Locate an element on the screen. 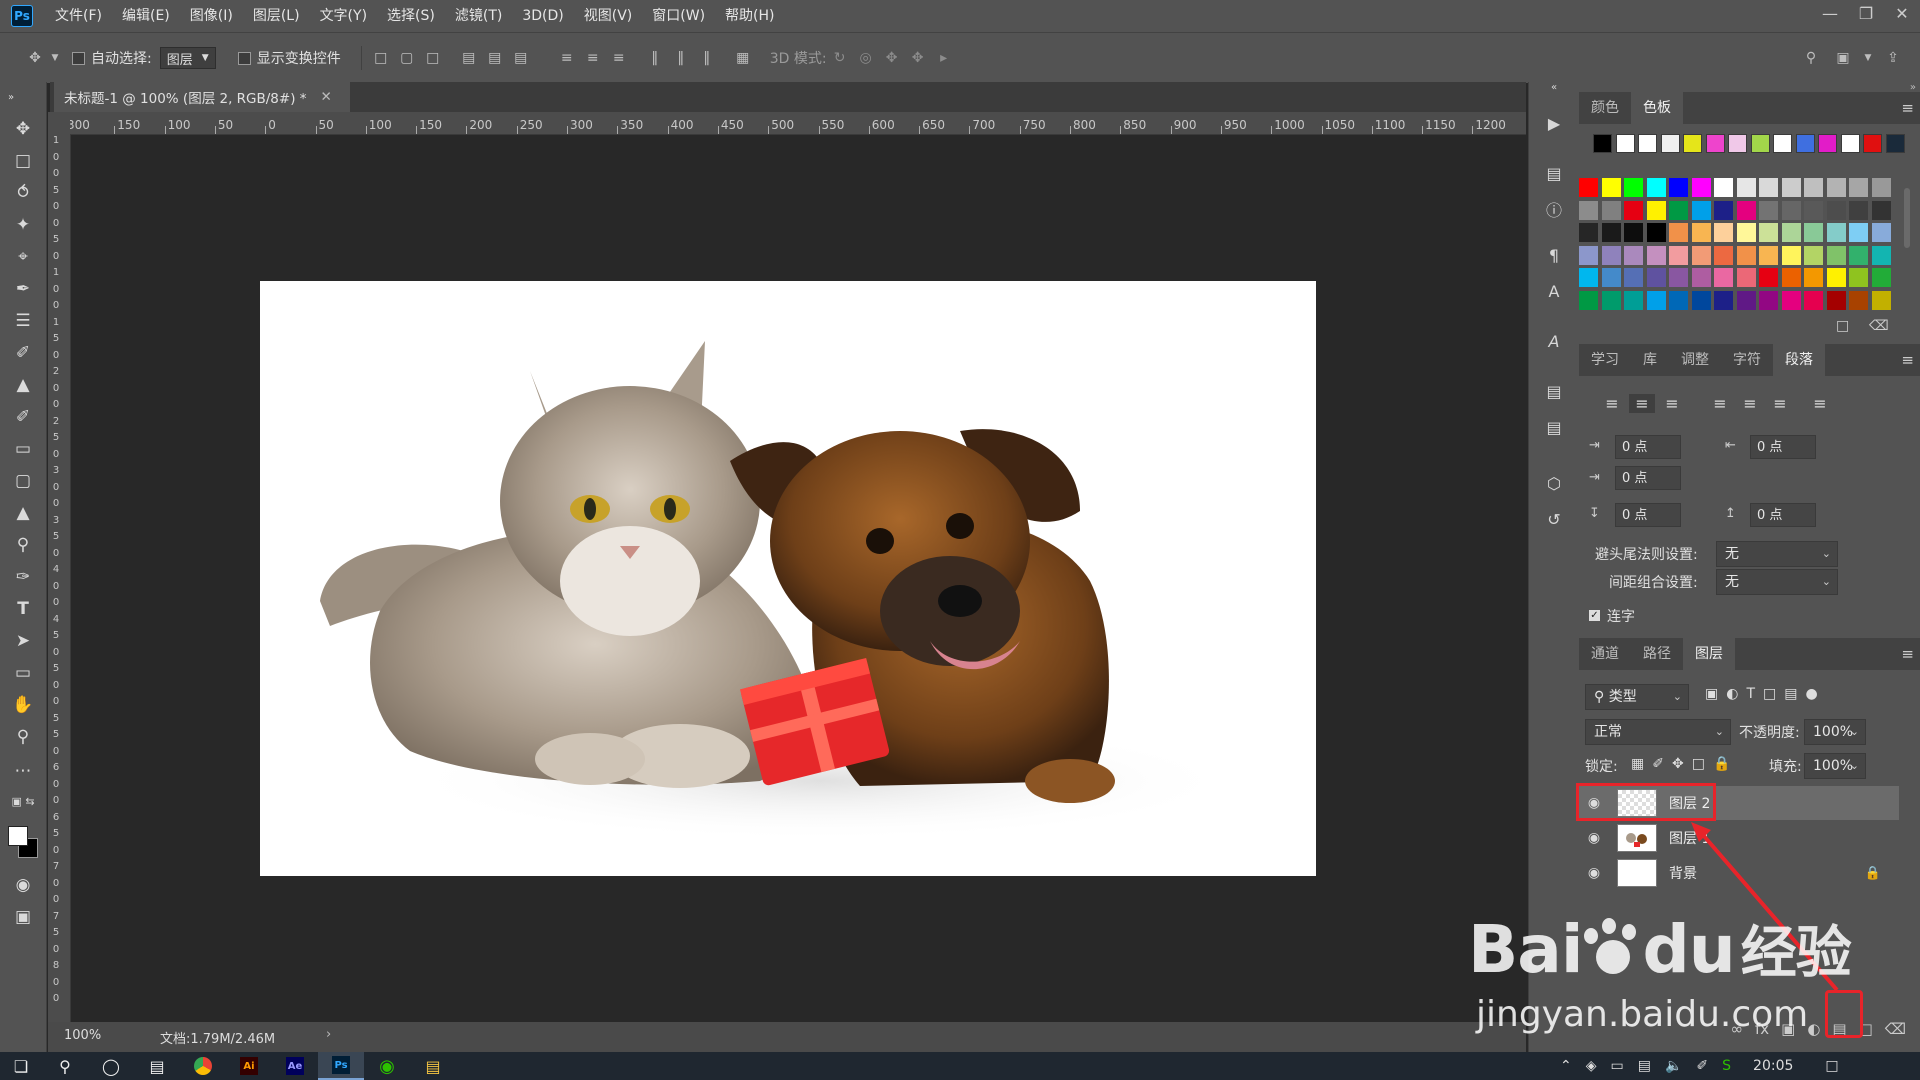  adjustment-filter-icon: ◐ is located at coordinates (1732, 694).